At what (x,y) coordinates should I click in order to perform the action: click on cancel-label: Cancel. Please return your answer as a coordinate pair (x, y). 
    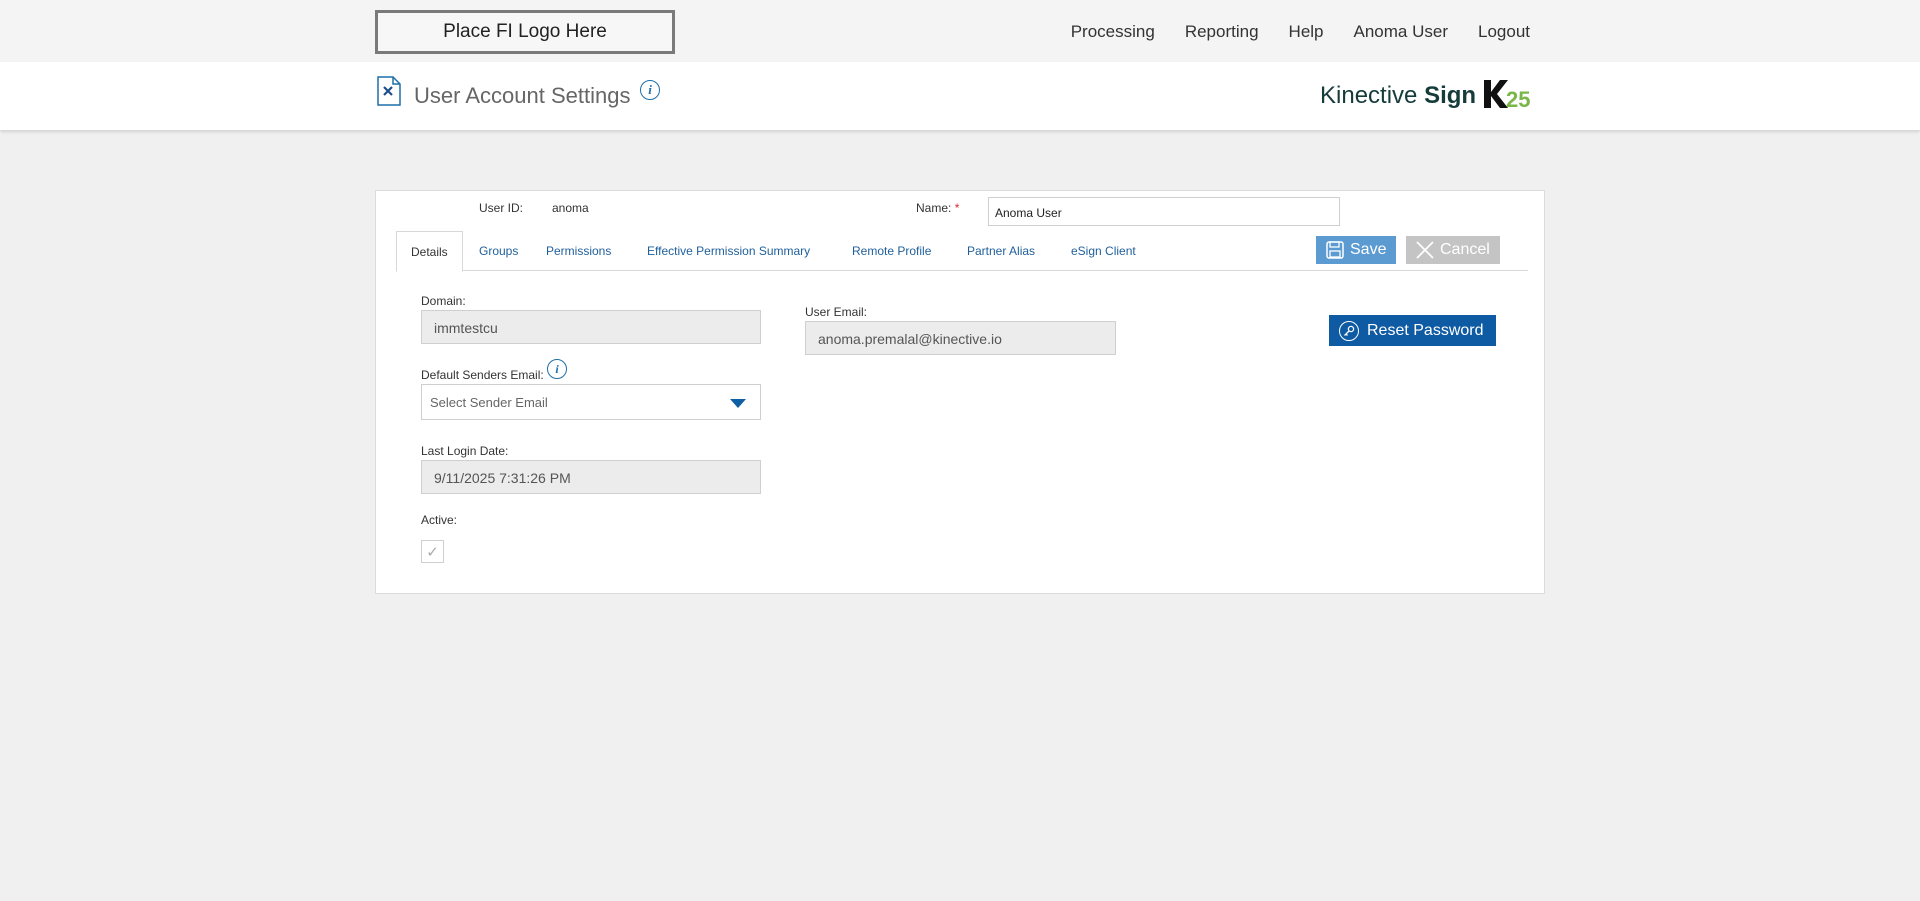
    Looking at the image, I should click on (1465, 249).